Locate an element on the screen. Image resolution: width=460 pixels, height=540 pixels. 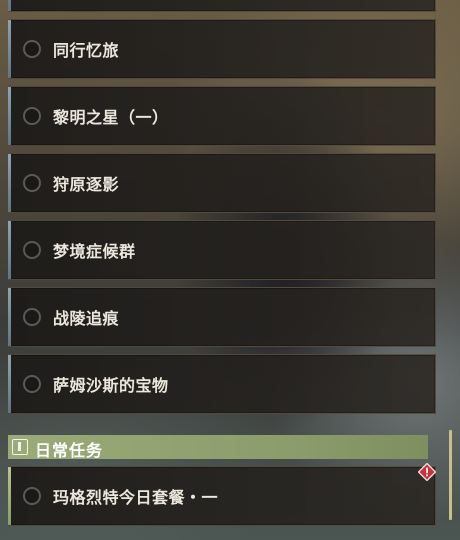
quest-title: 梦境症候群 is located at coordinates (94, 251).